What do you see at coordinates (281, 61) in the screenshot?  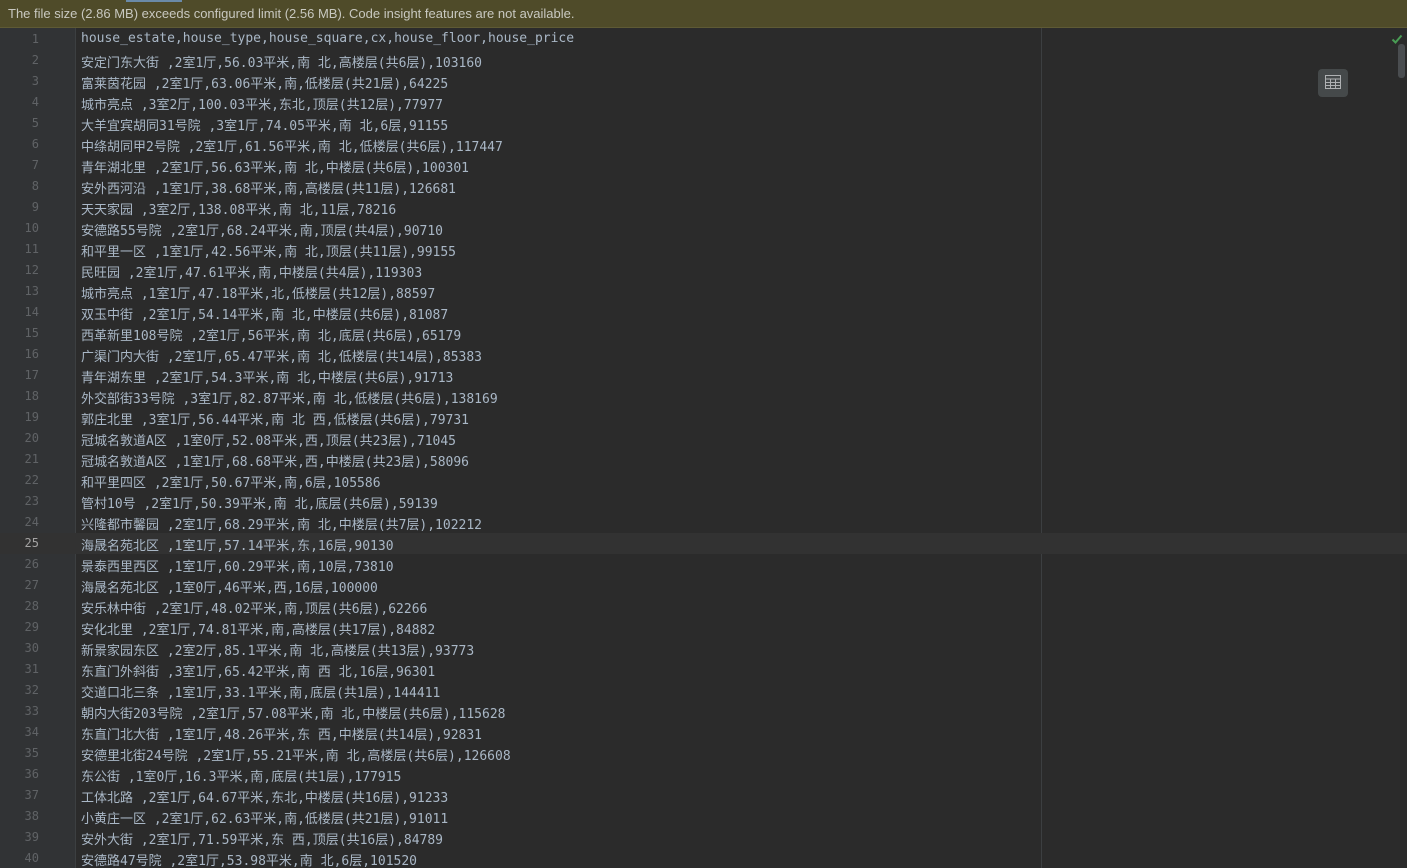 I see `line-text: 安定门东大街 ,2室1厅,56.03平米,南 北,高楼层(共6层),103160` at bounding box center [281, 61].